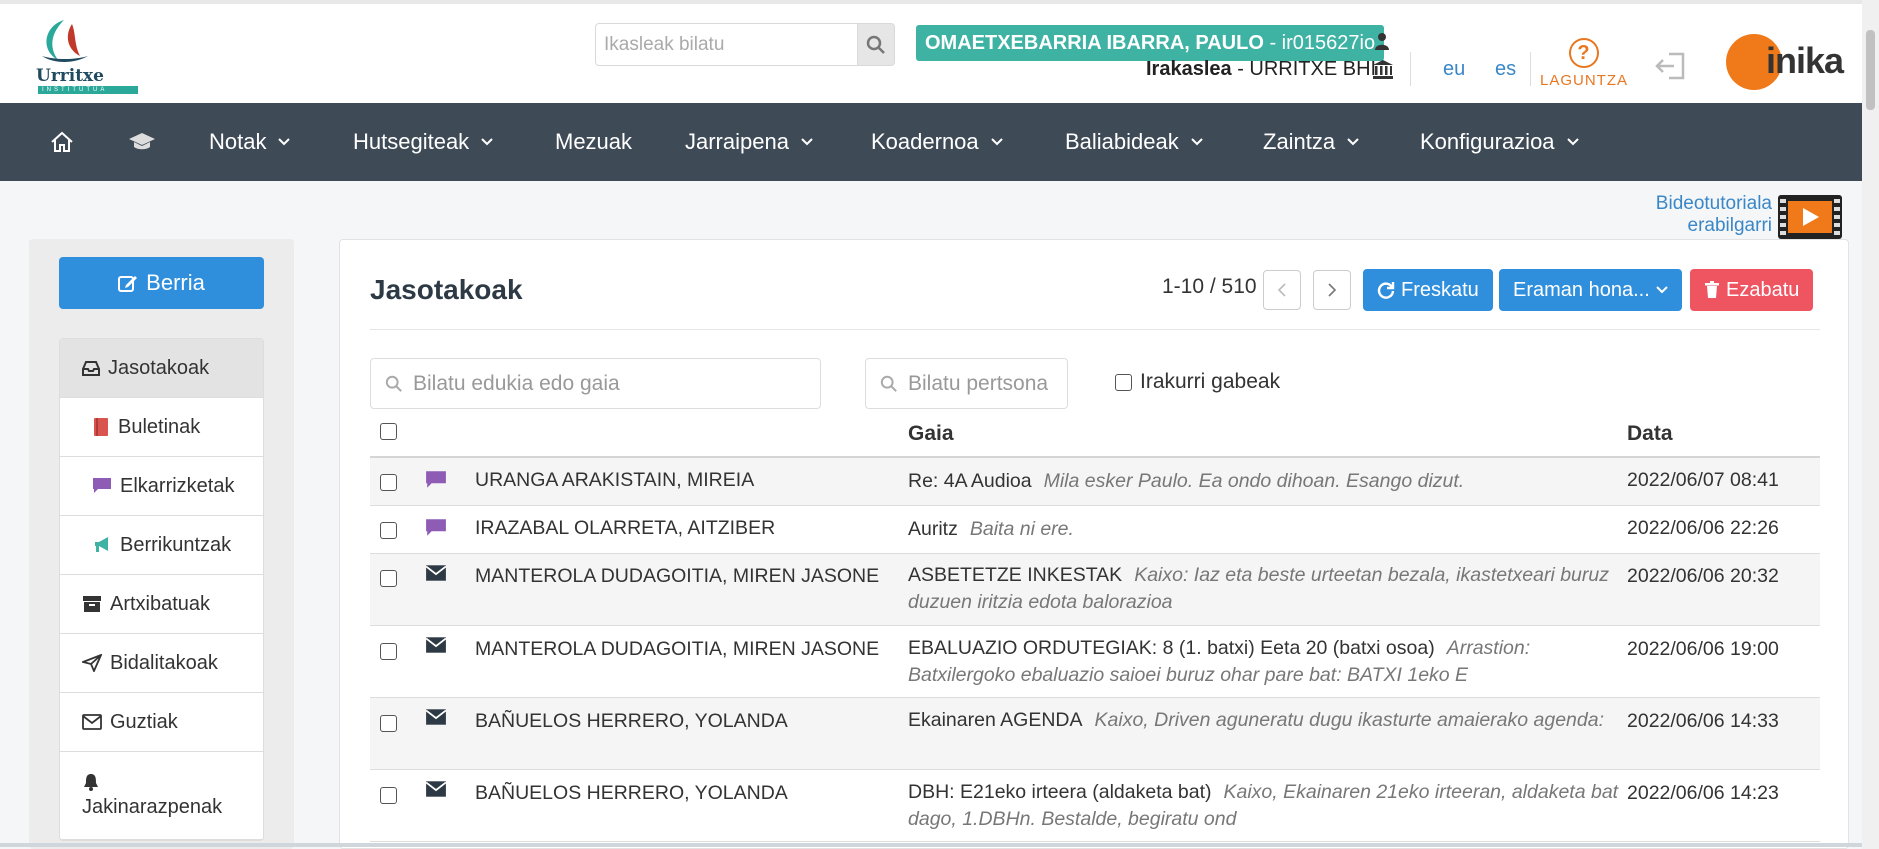 The width and height of the screenshot is (1879, 849). Describe the element at coordinates (1703, 649) in the screenshot. I see `message-date: 2022/06/06 19:00` at that location.